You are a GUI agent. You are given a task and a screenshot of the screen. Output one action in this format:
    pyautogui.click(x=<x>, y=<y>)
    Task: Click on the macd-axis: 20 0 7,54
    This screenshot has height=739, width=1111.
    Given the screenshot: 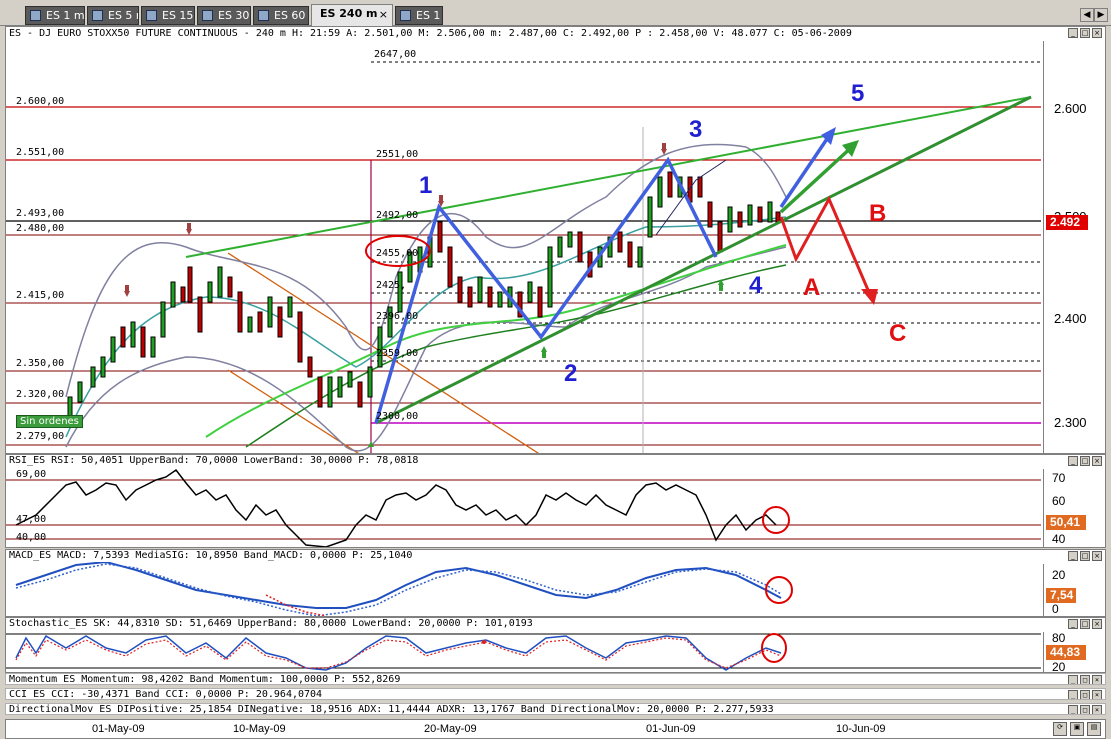 What is the action you would take?
    pyautogui.click(x=1074, y=590)
    